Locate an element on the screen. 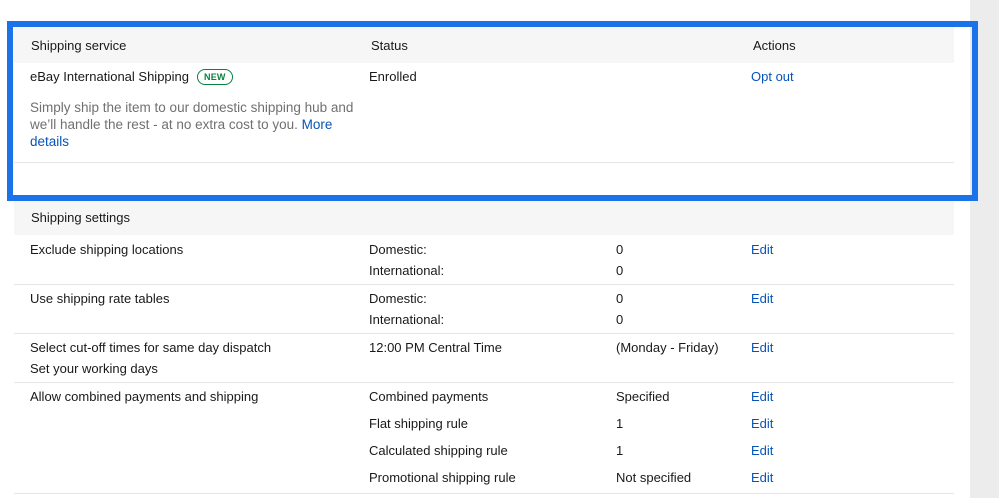 This screenshot has height=498, width=999. setting-sub-name: Calculated shipping rule is located at coordinates (438, 450).